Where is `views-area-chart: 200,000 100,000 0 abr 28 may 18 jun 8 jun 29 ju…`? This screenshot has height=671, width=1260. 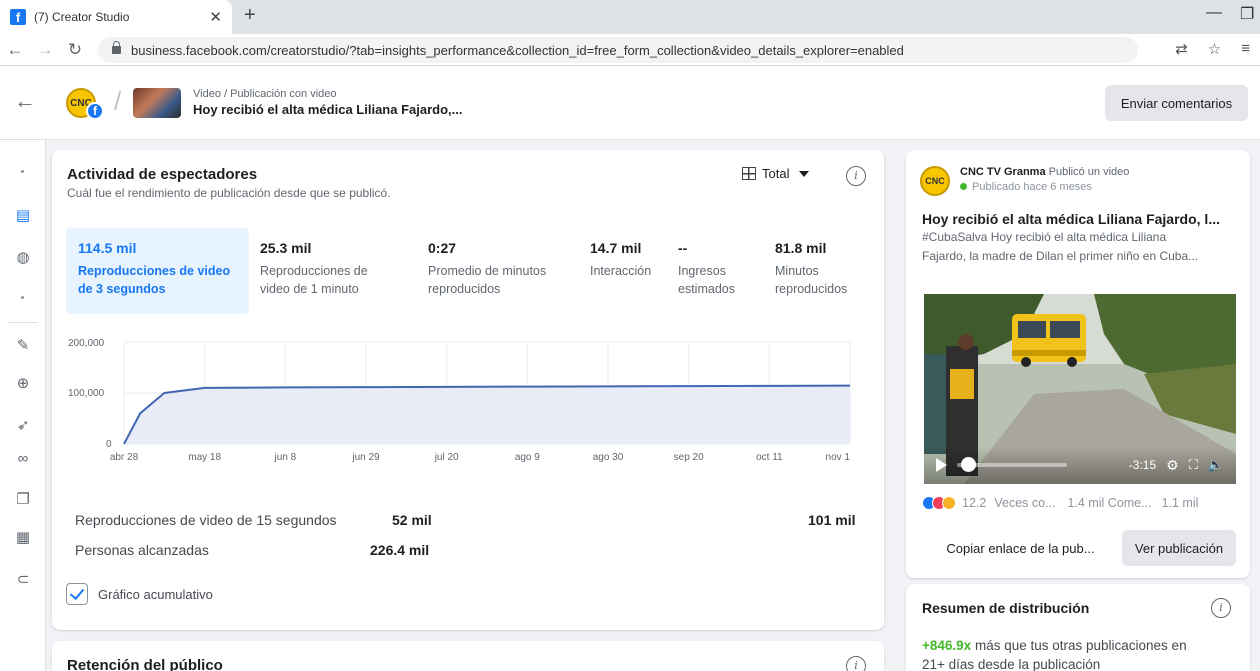
views-area-chart: 200,000 100,000 0 abr 28 may 18 jun 8 jun 29 ju… is located at coordinates (459, 400).